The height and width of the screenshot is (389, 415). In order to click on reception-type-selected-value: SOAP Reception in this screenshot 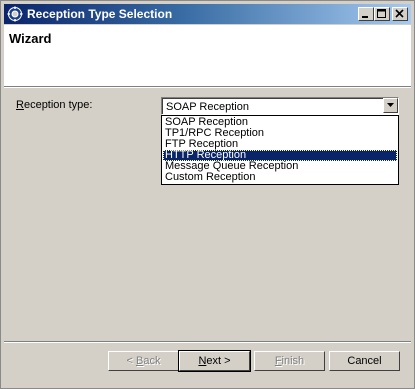, I will do `click(207, 107)`.